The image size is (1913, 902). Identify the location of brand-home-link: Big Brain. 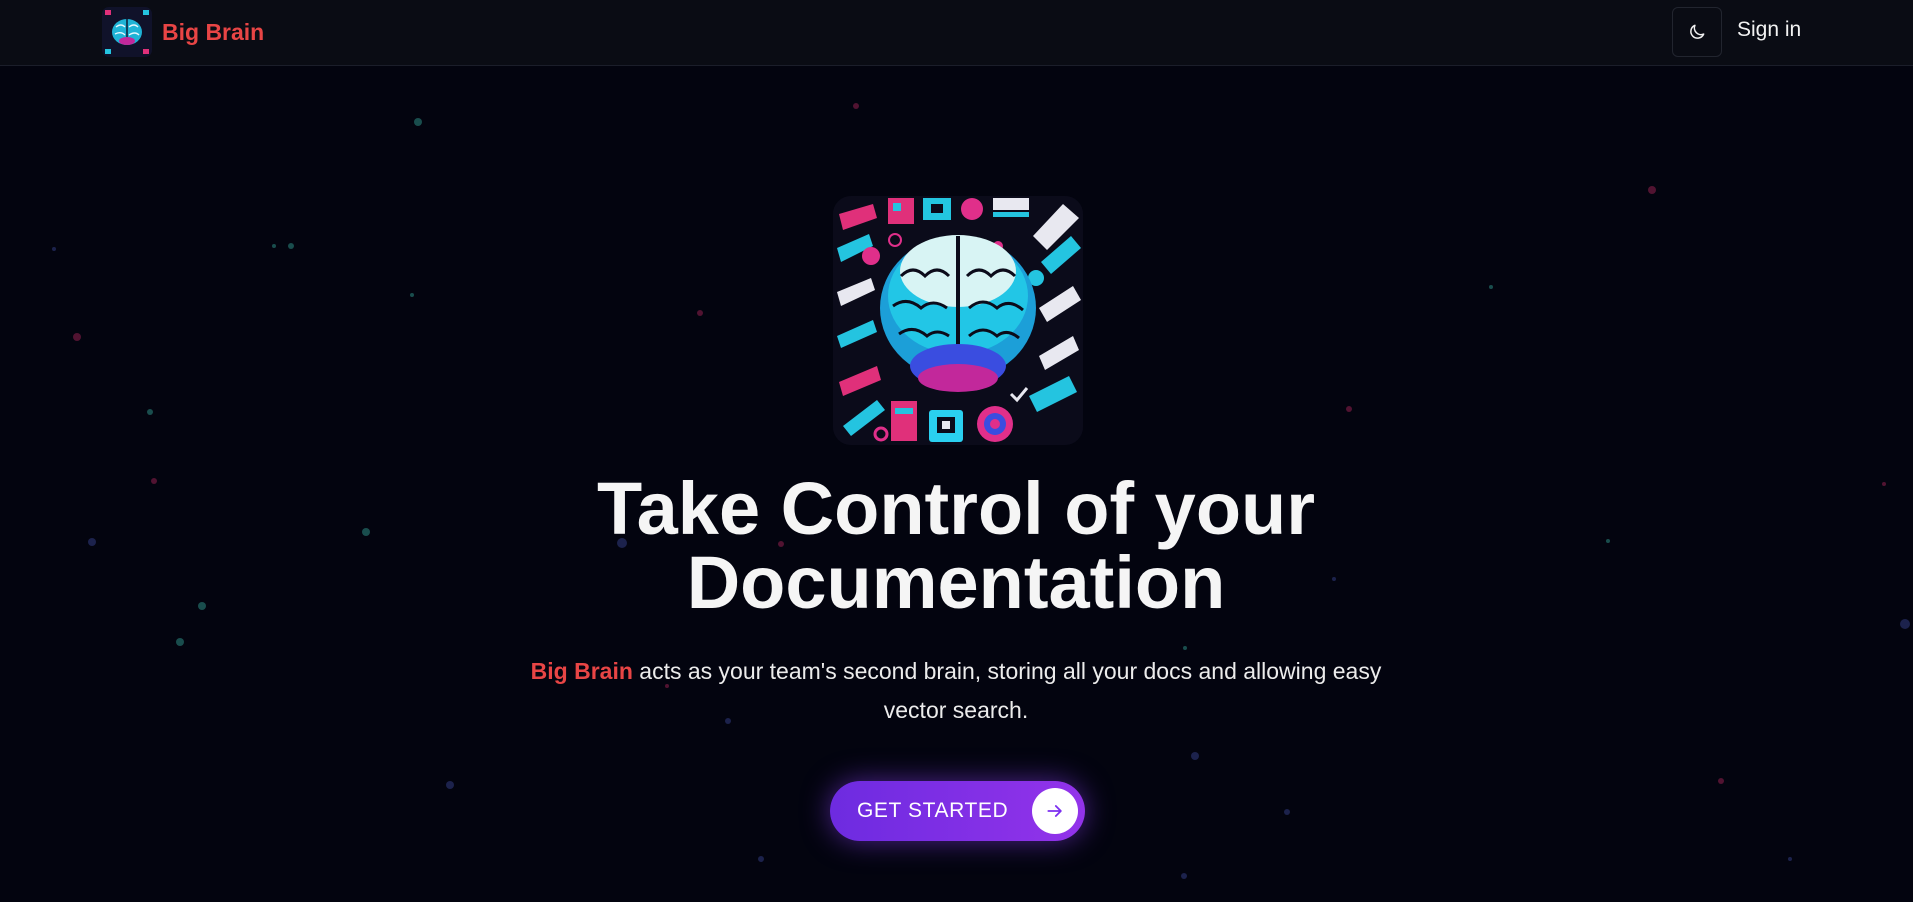
(183, 32).